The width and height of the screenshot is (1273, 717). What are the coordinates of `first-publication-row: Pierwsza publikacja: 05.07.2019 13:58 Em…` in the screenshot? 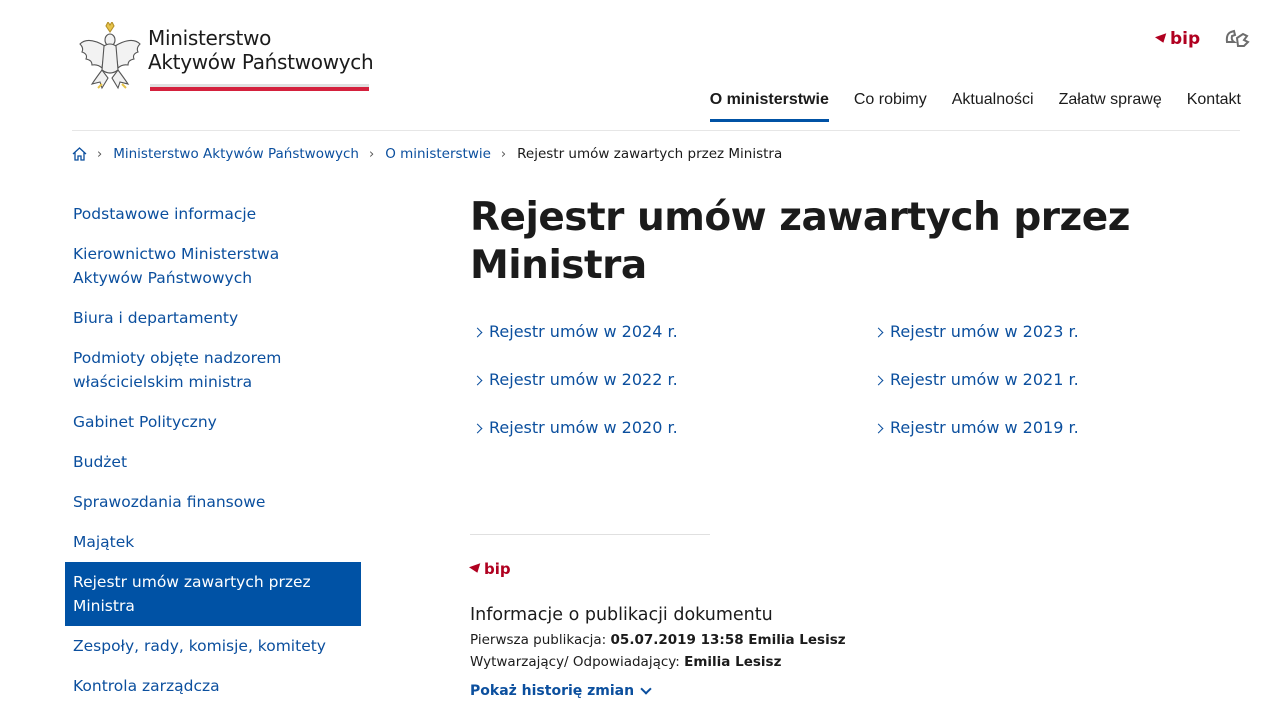 It's located at (658, 640).